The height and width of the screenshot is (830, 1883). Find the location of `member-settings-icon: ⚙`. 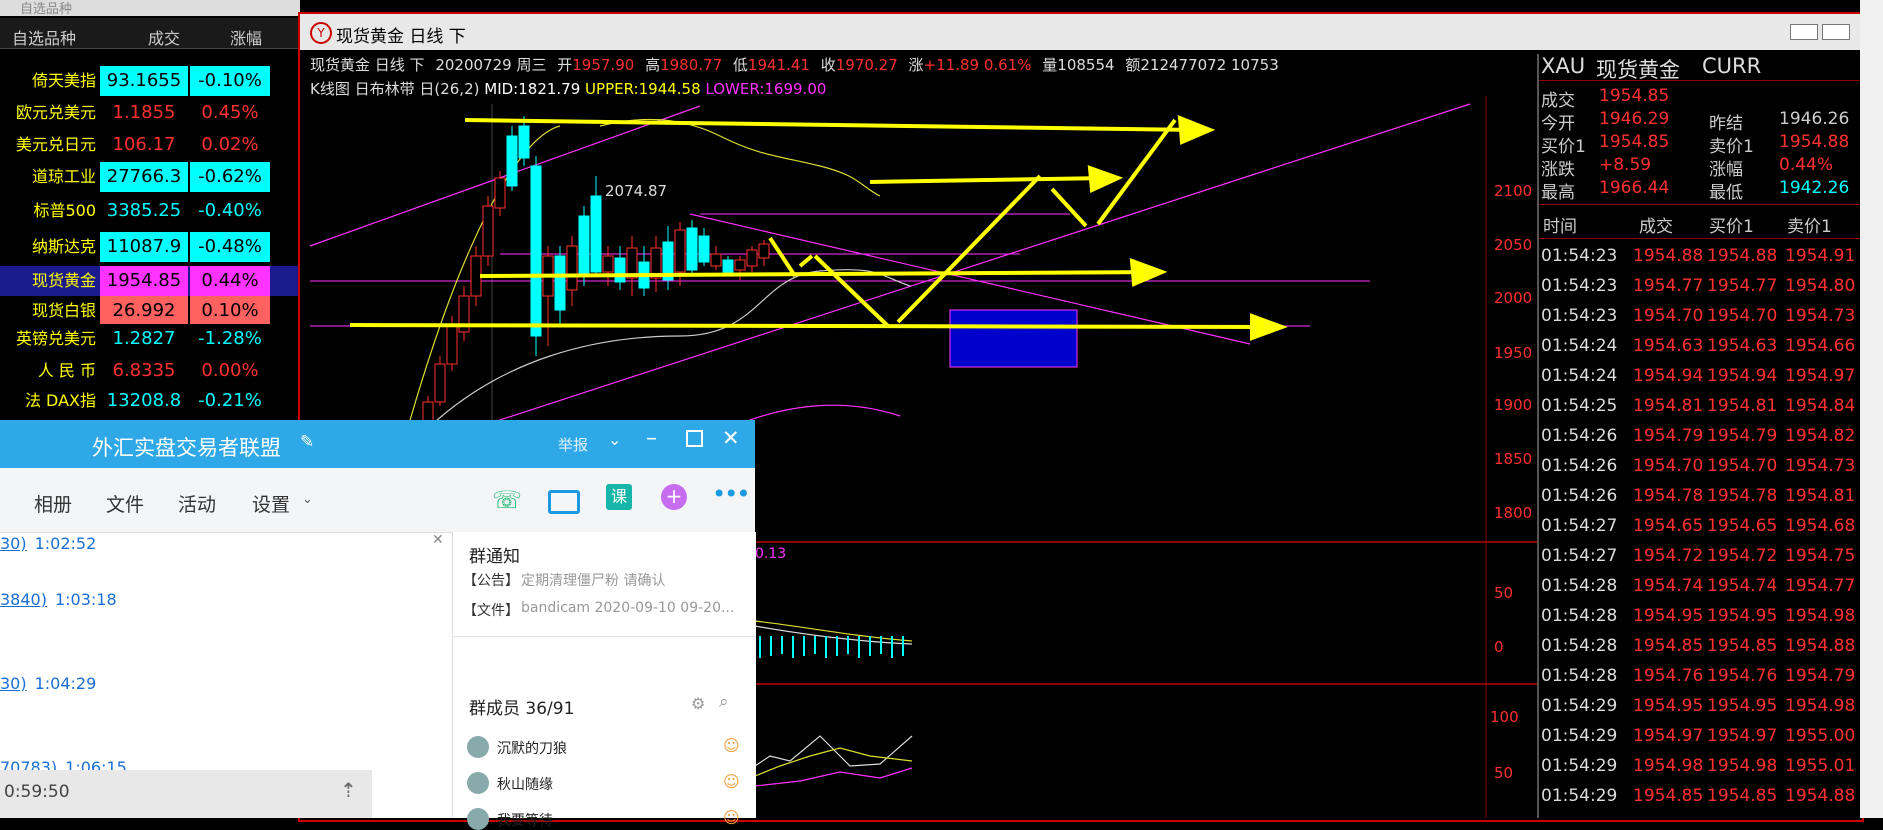

member-settings-icon: ⚙ is located at coordinates (698, 703).